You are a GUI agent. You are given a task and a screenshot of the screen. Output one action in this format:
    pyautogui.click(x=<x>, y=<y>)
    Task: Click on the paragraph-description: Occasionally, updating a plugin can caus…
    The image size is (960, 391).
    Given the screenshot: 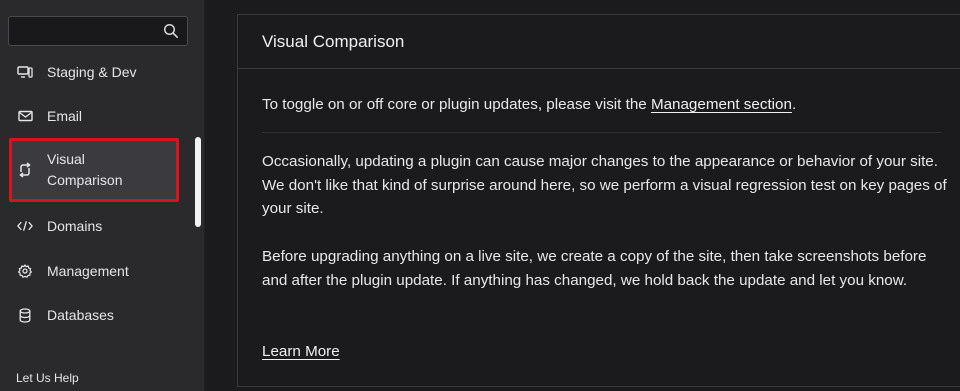 What is the action you would take?
    pyautogui.click(x=604, y=185)
    